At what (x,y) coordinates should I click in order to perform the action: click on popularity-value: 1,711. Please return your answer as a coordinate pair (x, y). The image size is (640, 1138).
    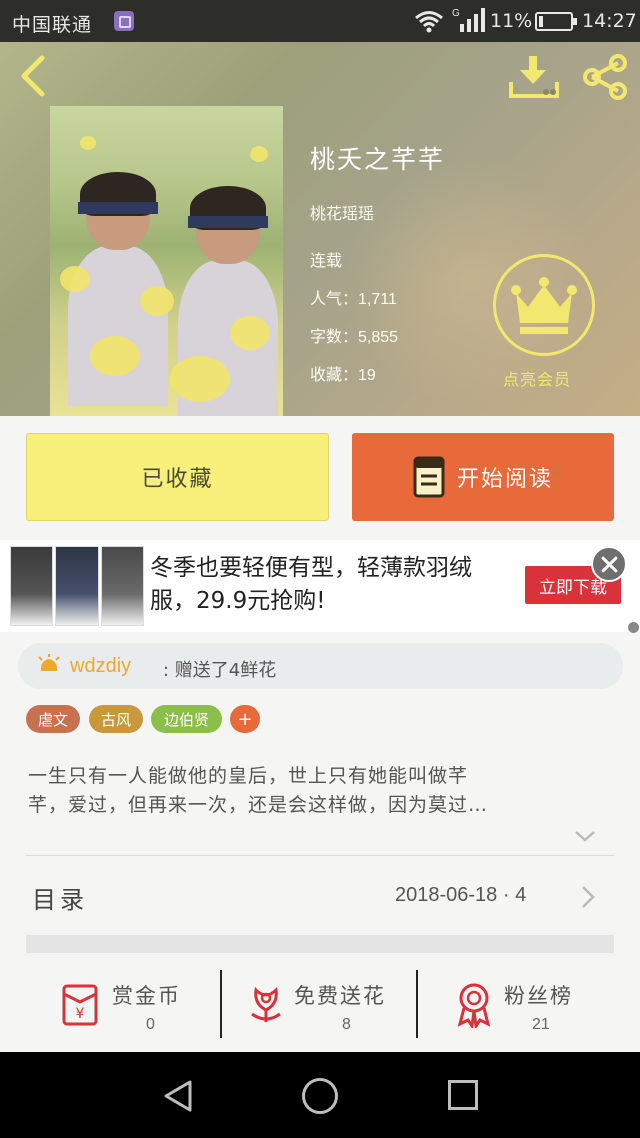
    Looking at the image, I should click on (377, 299).